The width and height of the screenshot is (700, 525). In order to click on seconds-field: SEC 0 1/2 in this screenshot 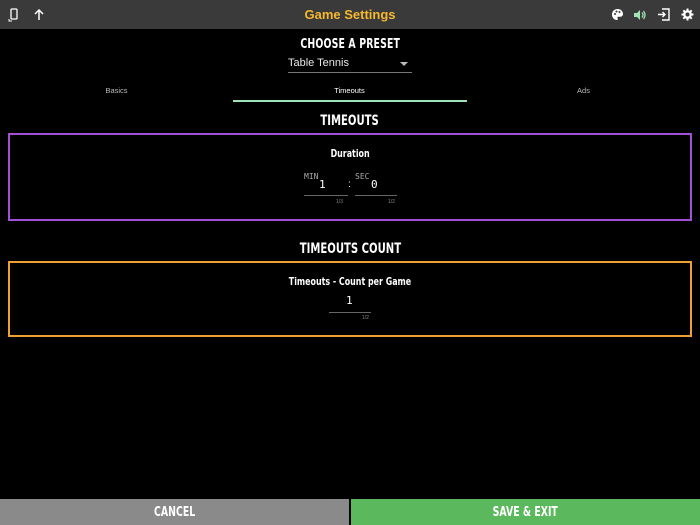, I will do `click(376, 189)`.